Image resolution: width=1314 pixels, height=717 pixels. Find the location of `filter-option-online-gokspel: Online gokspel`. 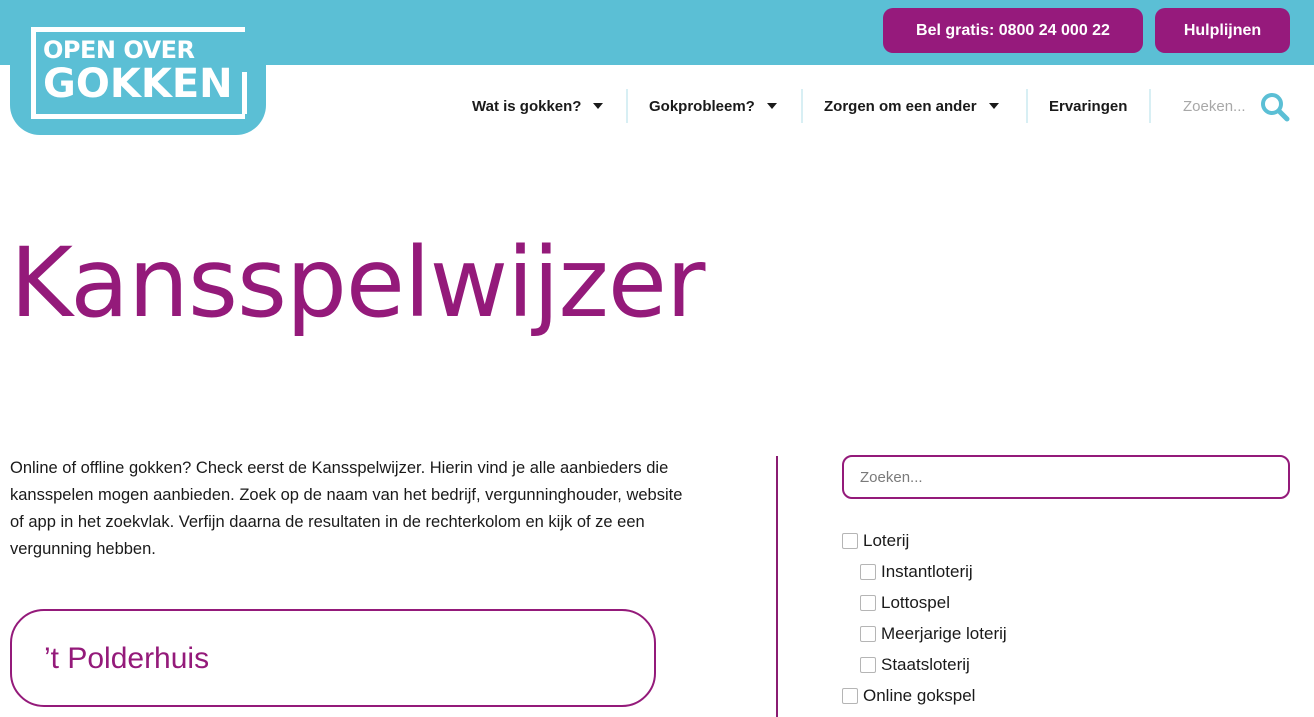

filter-option-online-gokspel: Online gokspel is located at coordinates (908, 696).